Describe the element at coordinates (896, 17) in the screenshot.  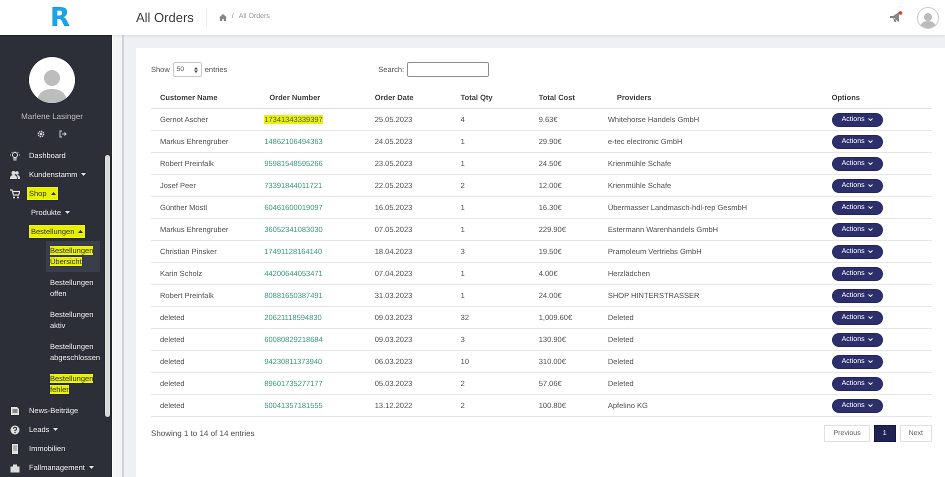
I see `megaphone-icon` at that location.